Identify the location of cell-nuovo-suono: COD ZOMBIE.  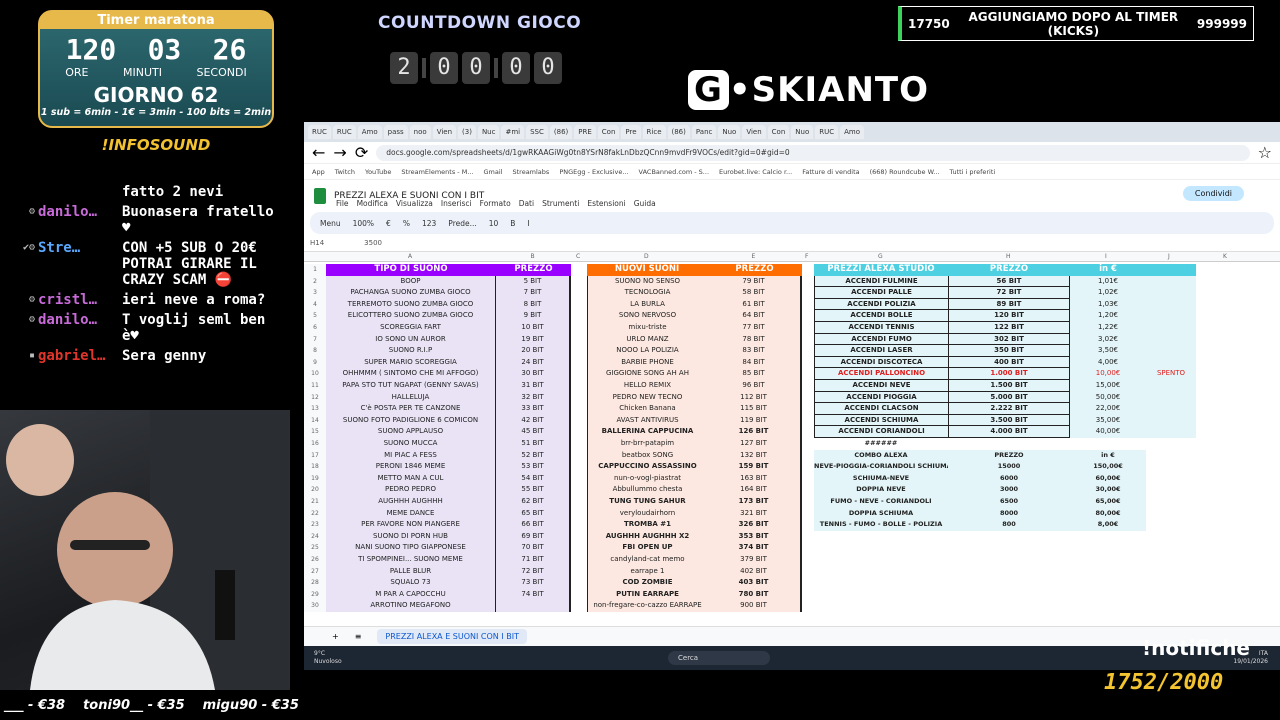
(647, 583).